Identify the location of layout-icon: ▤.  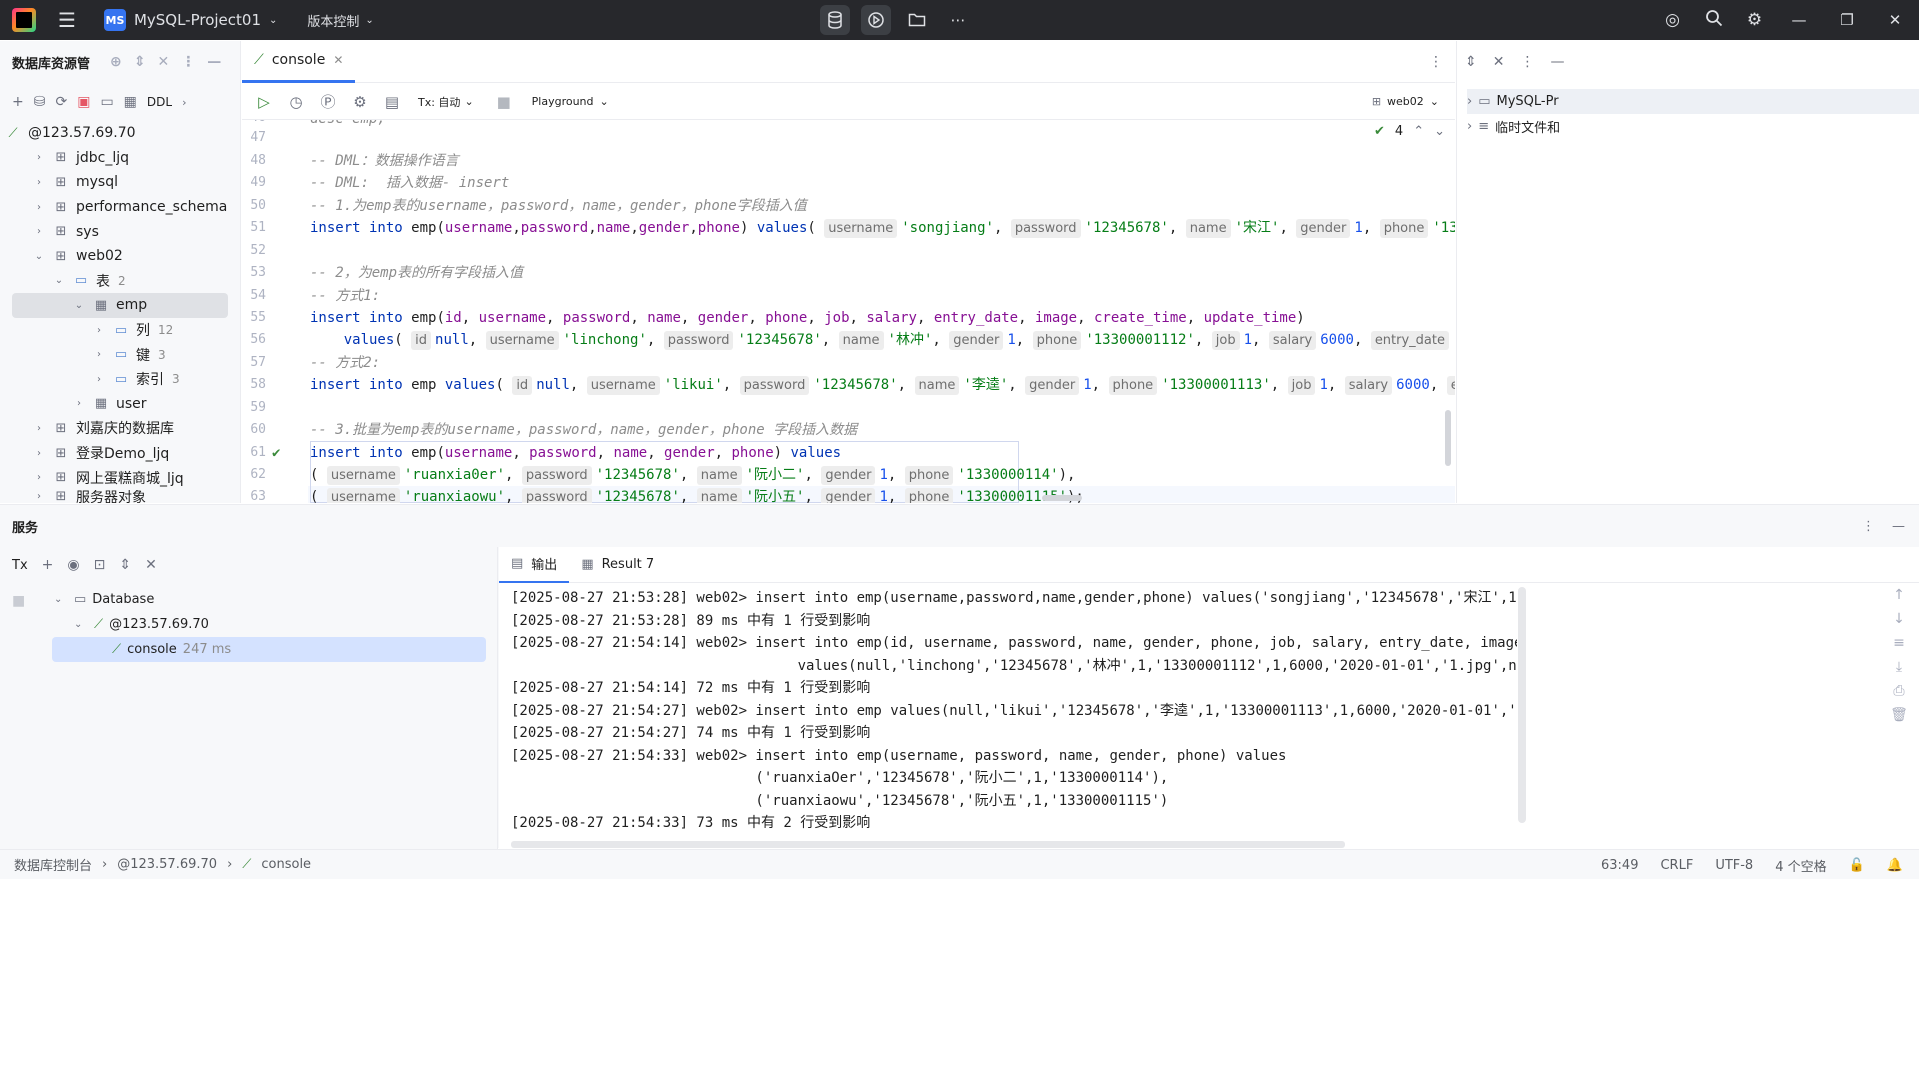
(392, 102).